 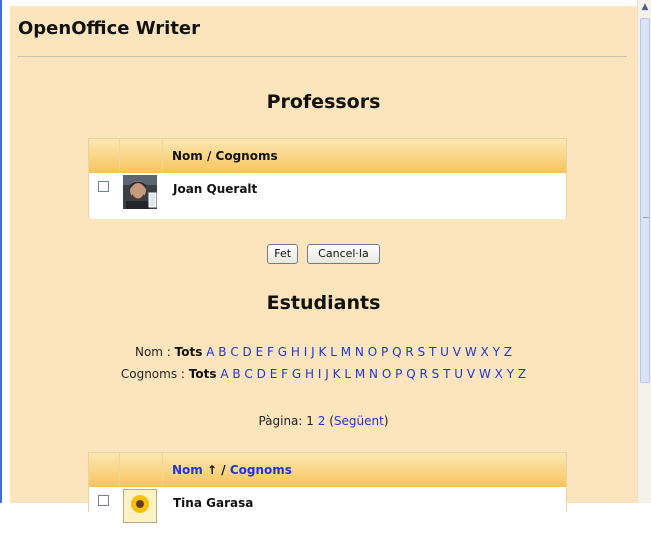 What do you see at coordinates (471, 374) in the screenshot?
I see `last-name-letter-link: V` at bounding box center [471, 374].